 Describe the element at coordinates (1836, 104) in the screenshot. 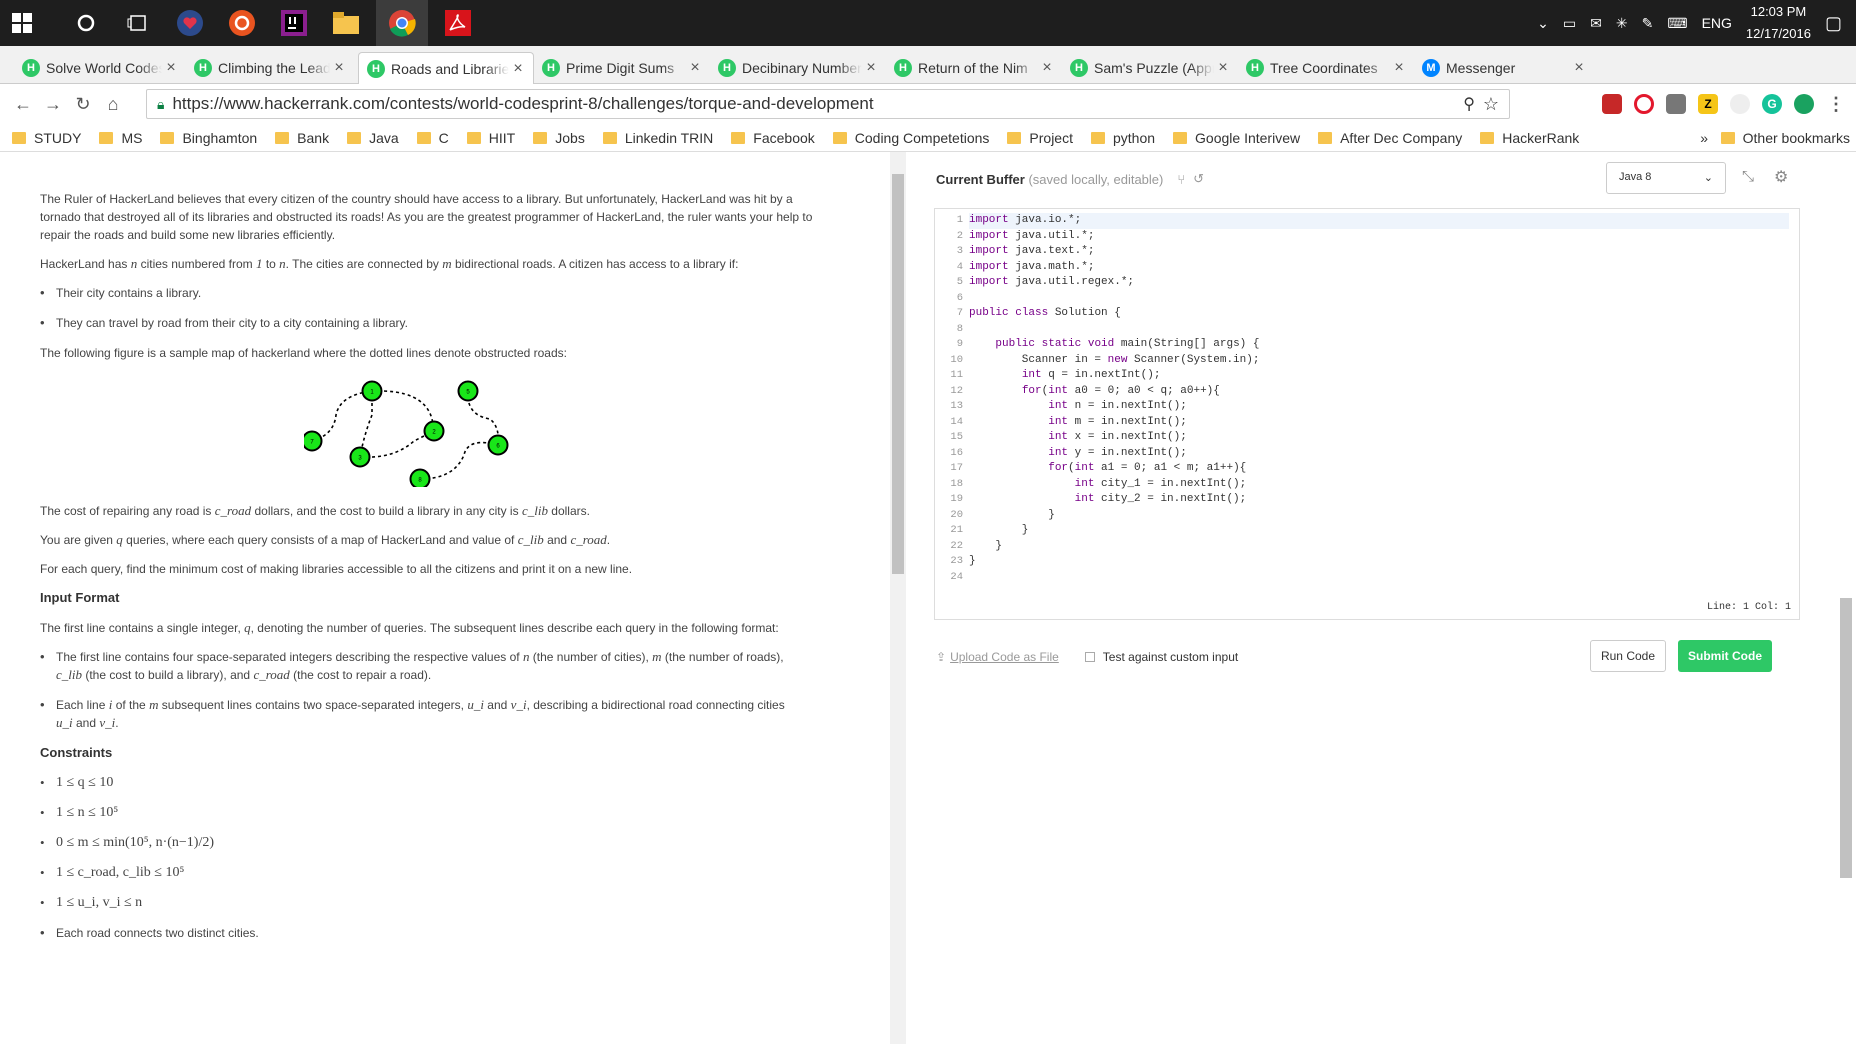

I see `chrome-menu-icon: ⋮` at that location.